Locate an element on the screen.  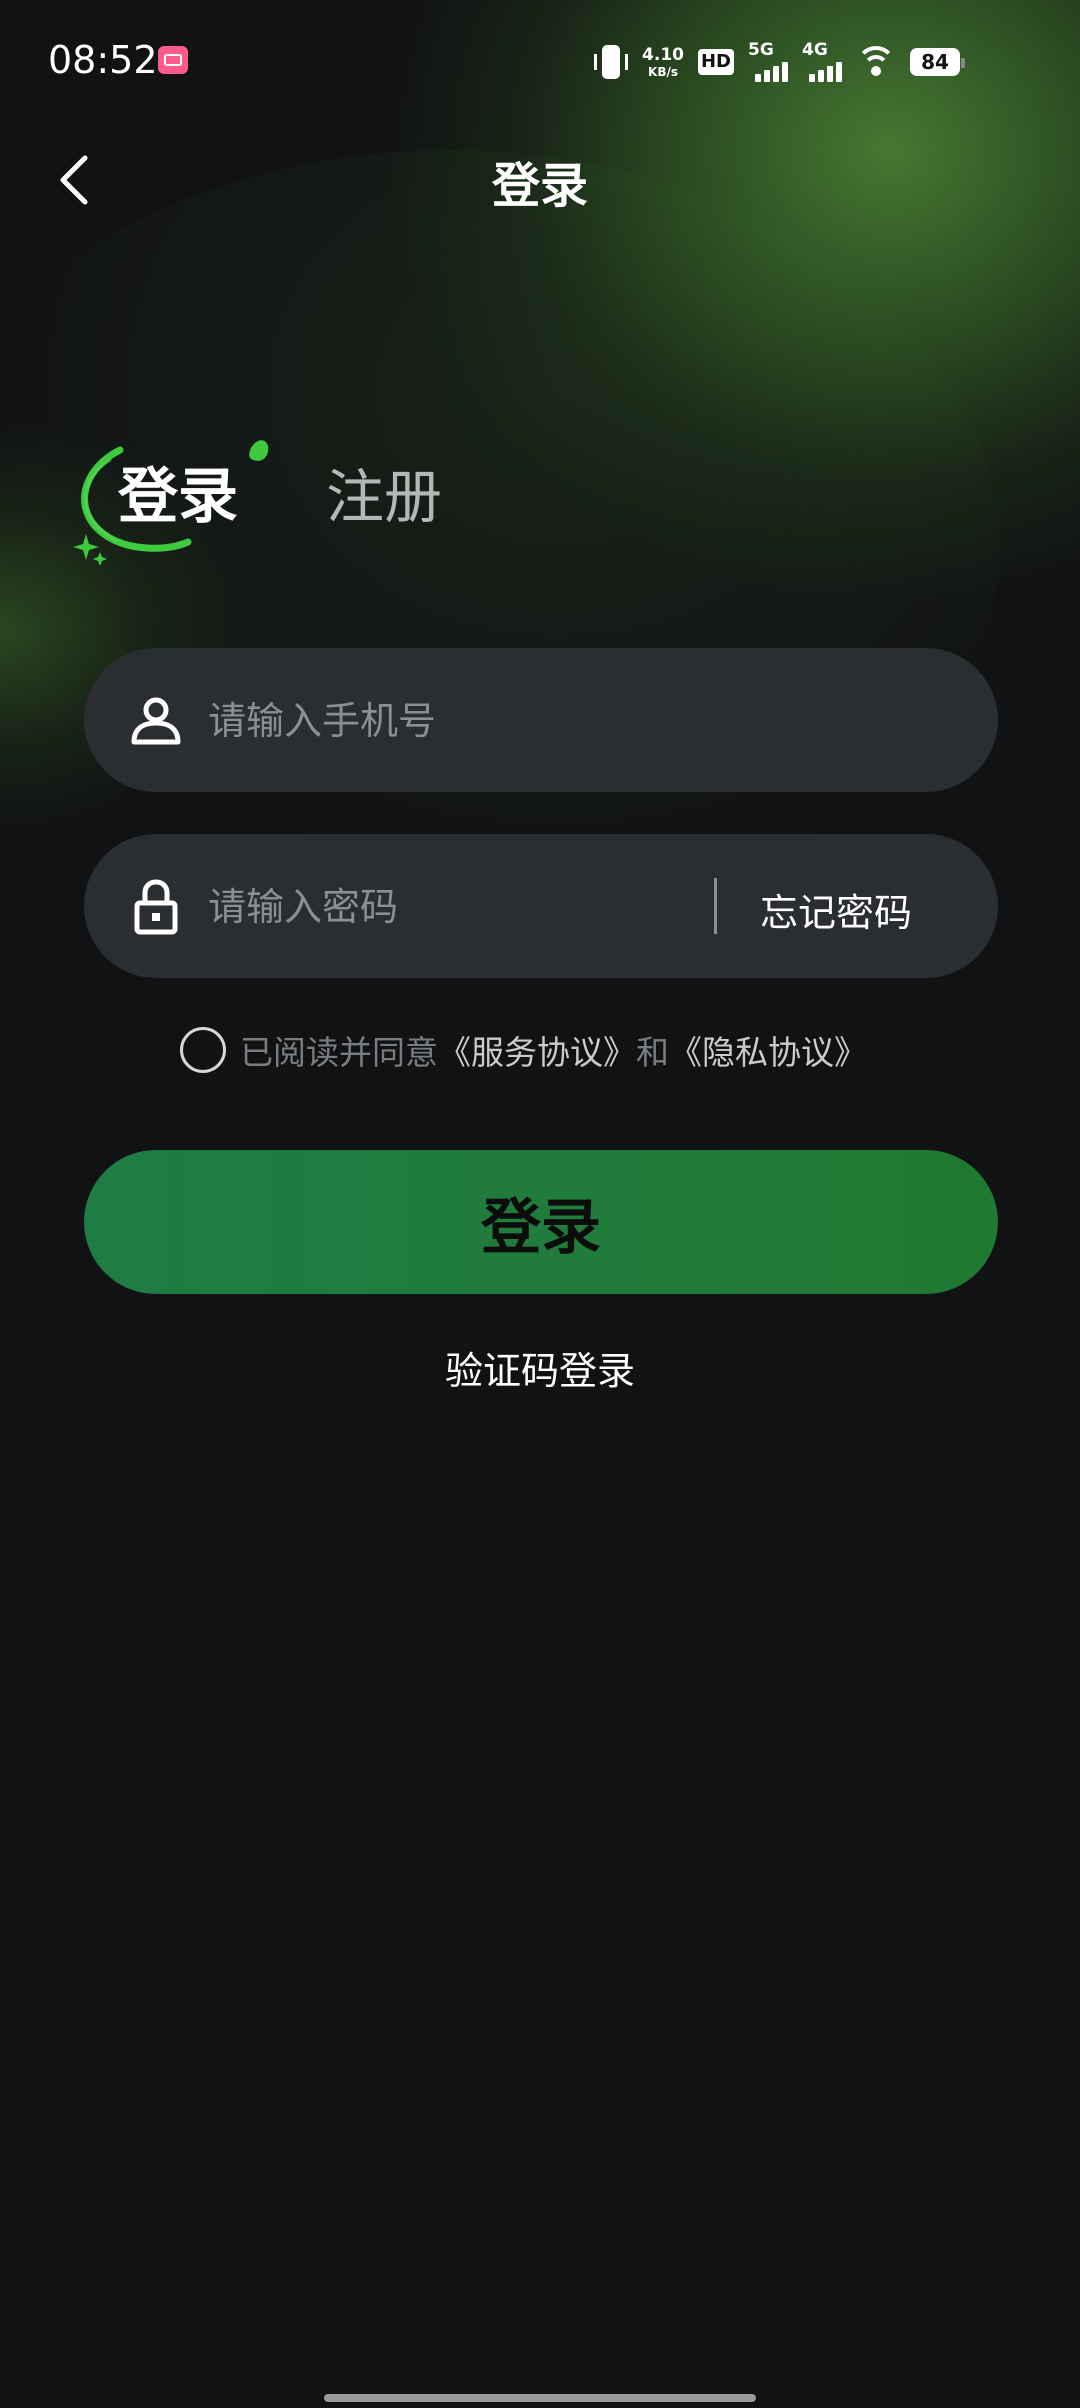
signal-4g-icon: 4G is located at coordinates (822, 62).